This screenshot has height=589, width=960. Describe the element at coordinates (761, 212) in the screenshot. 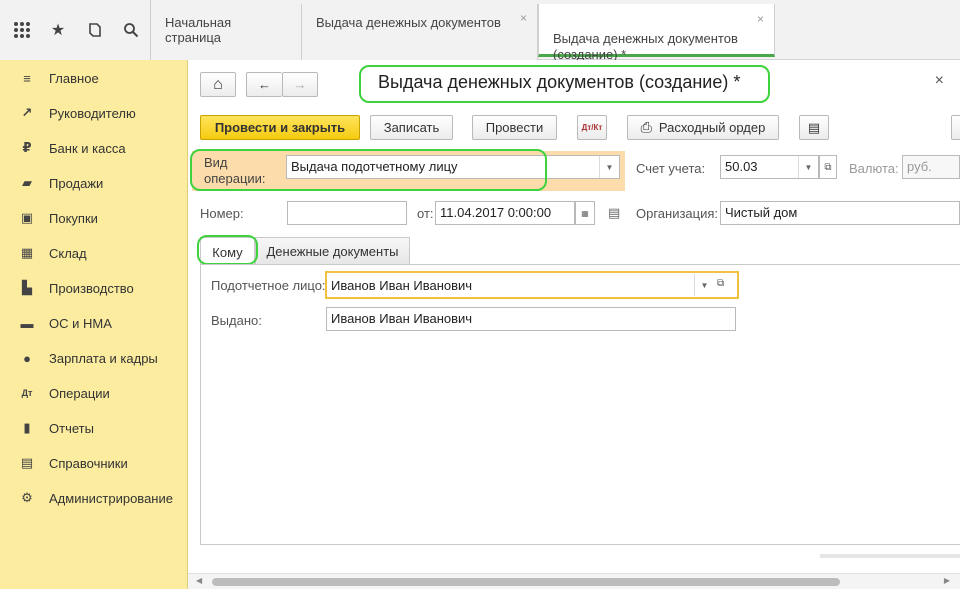

I see `organization-value: Чистый дом` at that location.